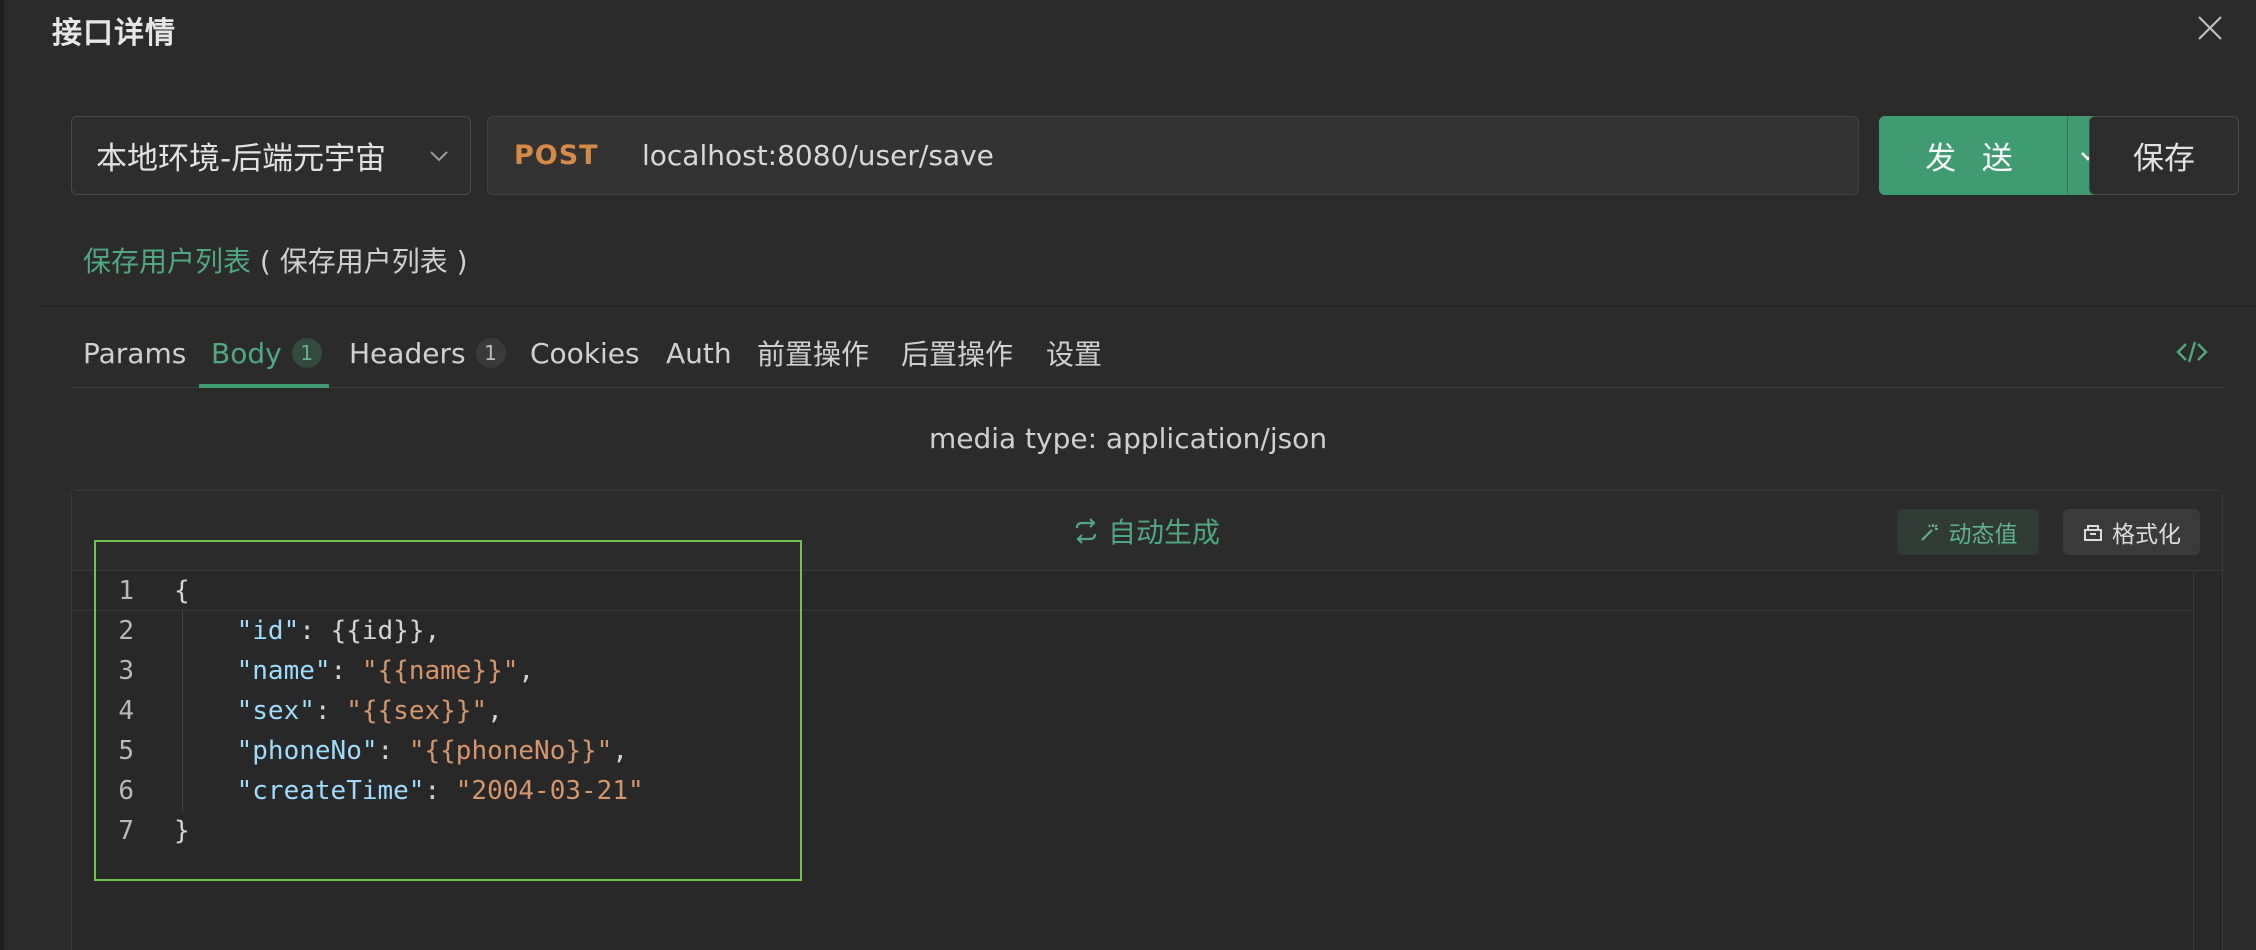 This screenshot has height=950, width=2256. Describe the element at coordinates (407, 353) in the screenshot. I see `tab-label: Headers` at that location.